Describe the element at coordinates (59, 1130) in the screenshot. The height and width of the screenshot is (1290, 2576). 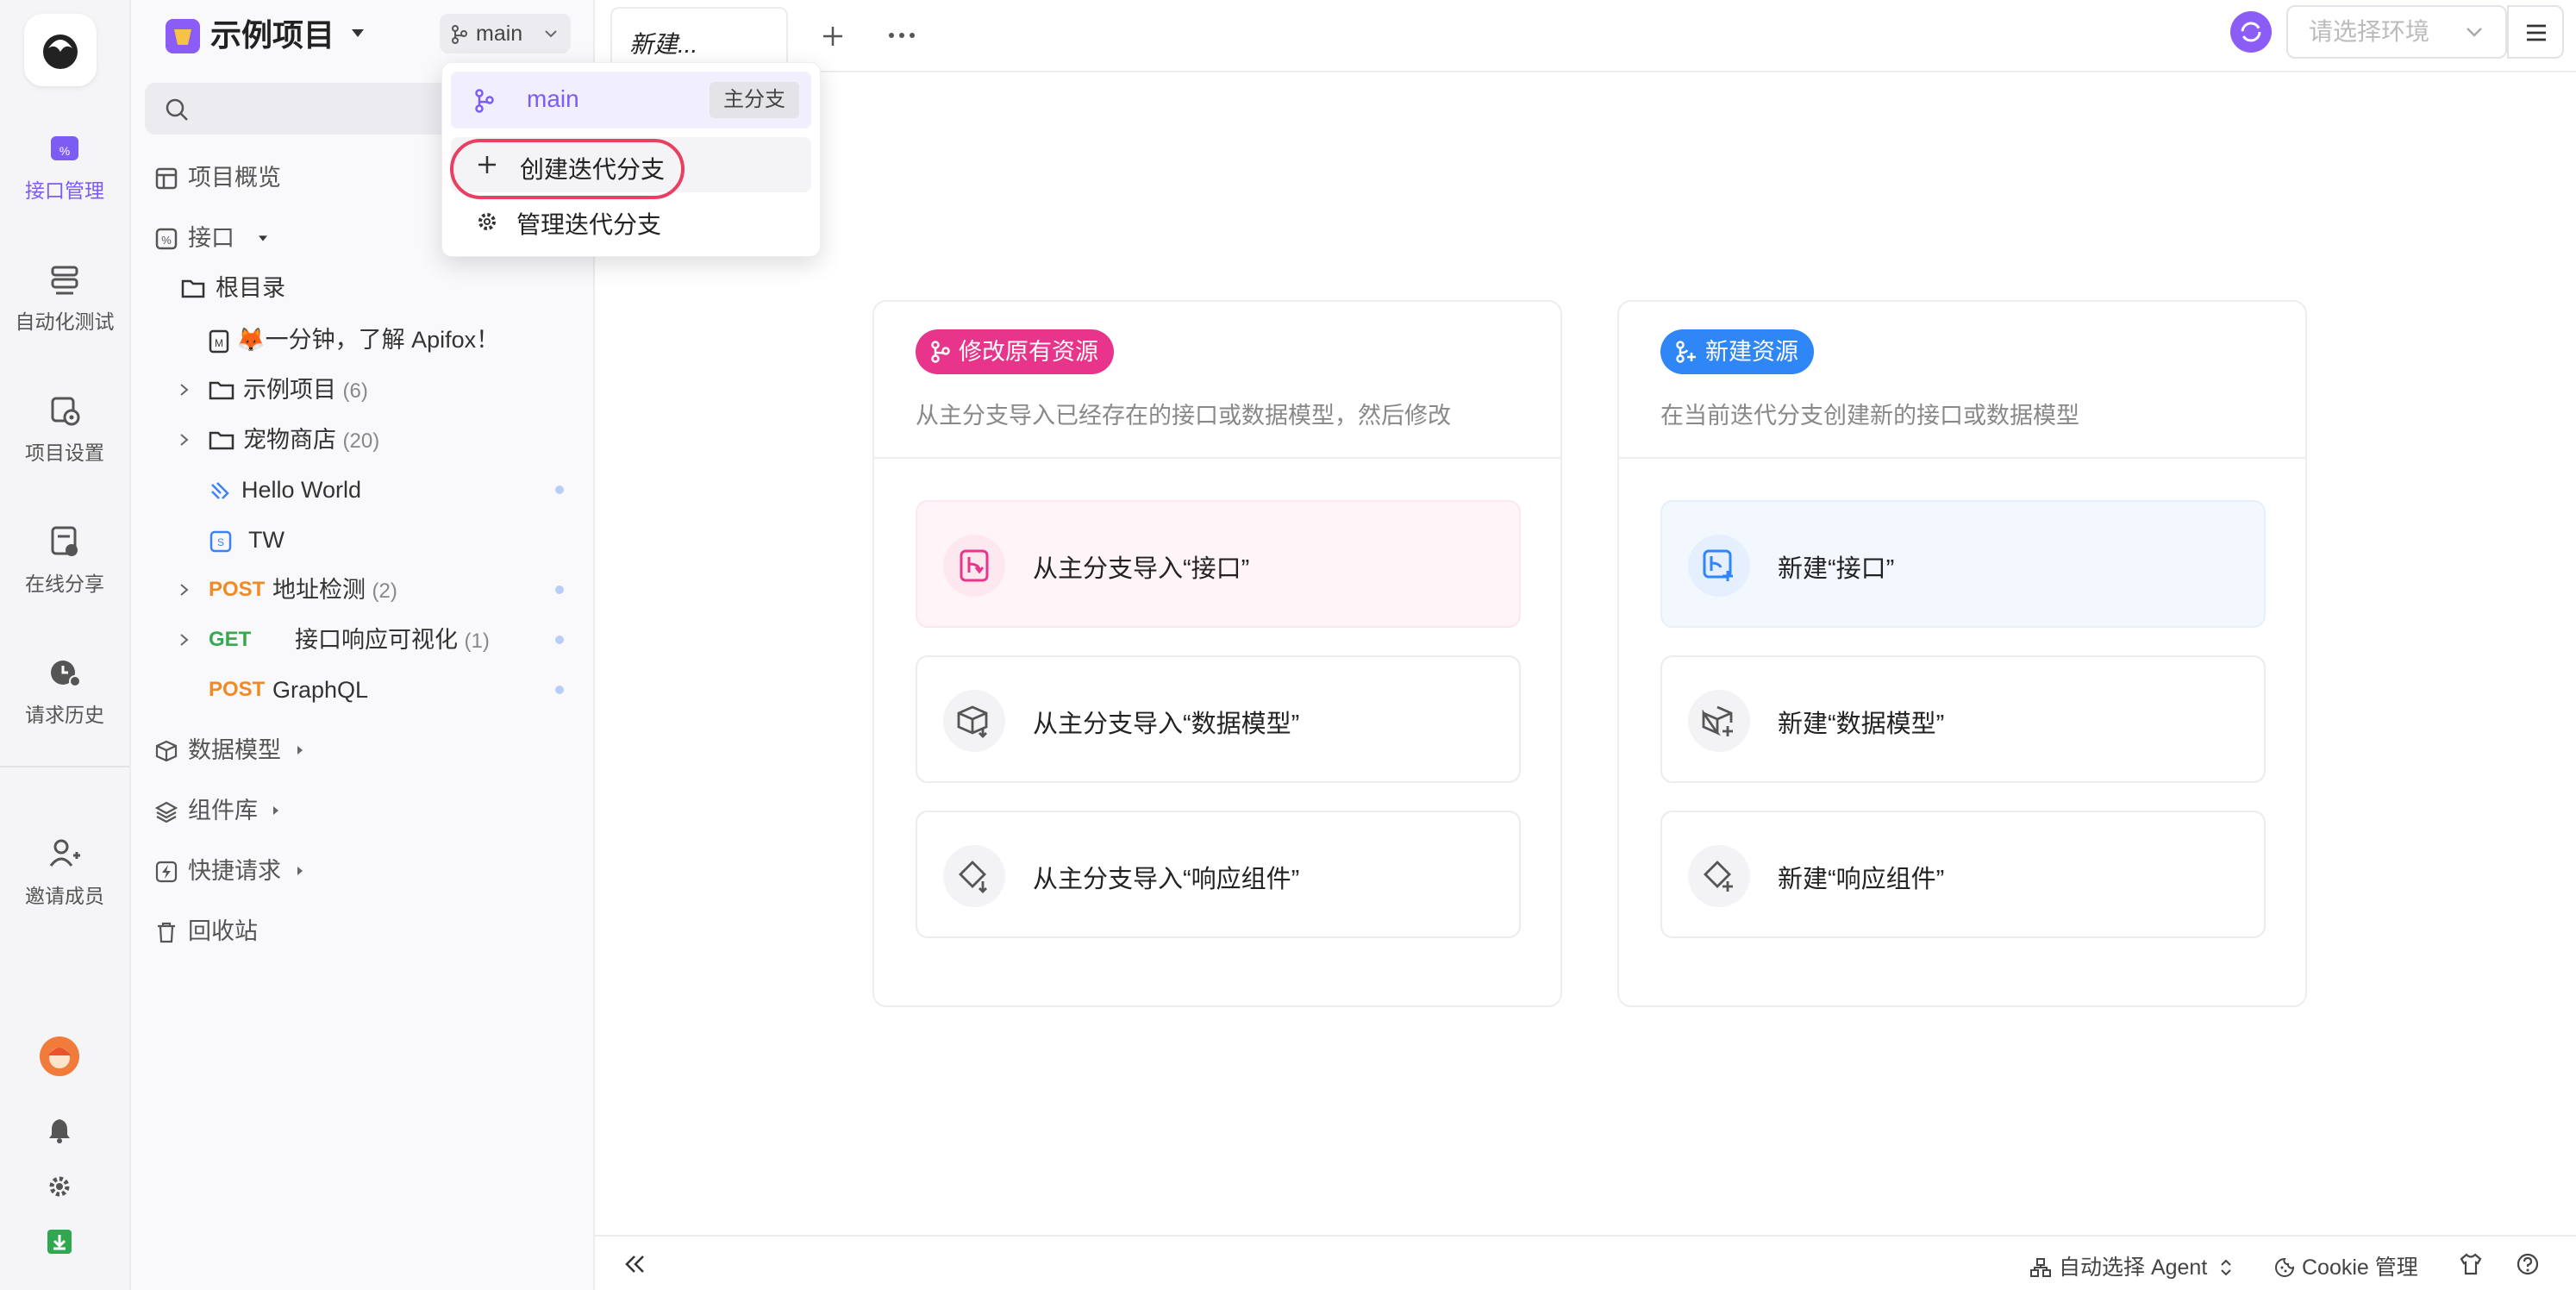
I see `notification-bell-icon` at that location.